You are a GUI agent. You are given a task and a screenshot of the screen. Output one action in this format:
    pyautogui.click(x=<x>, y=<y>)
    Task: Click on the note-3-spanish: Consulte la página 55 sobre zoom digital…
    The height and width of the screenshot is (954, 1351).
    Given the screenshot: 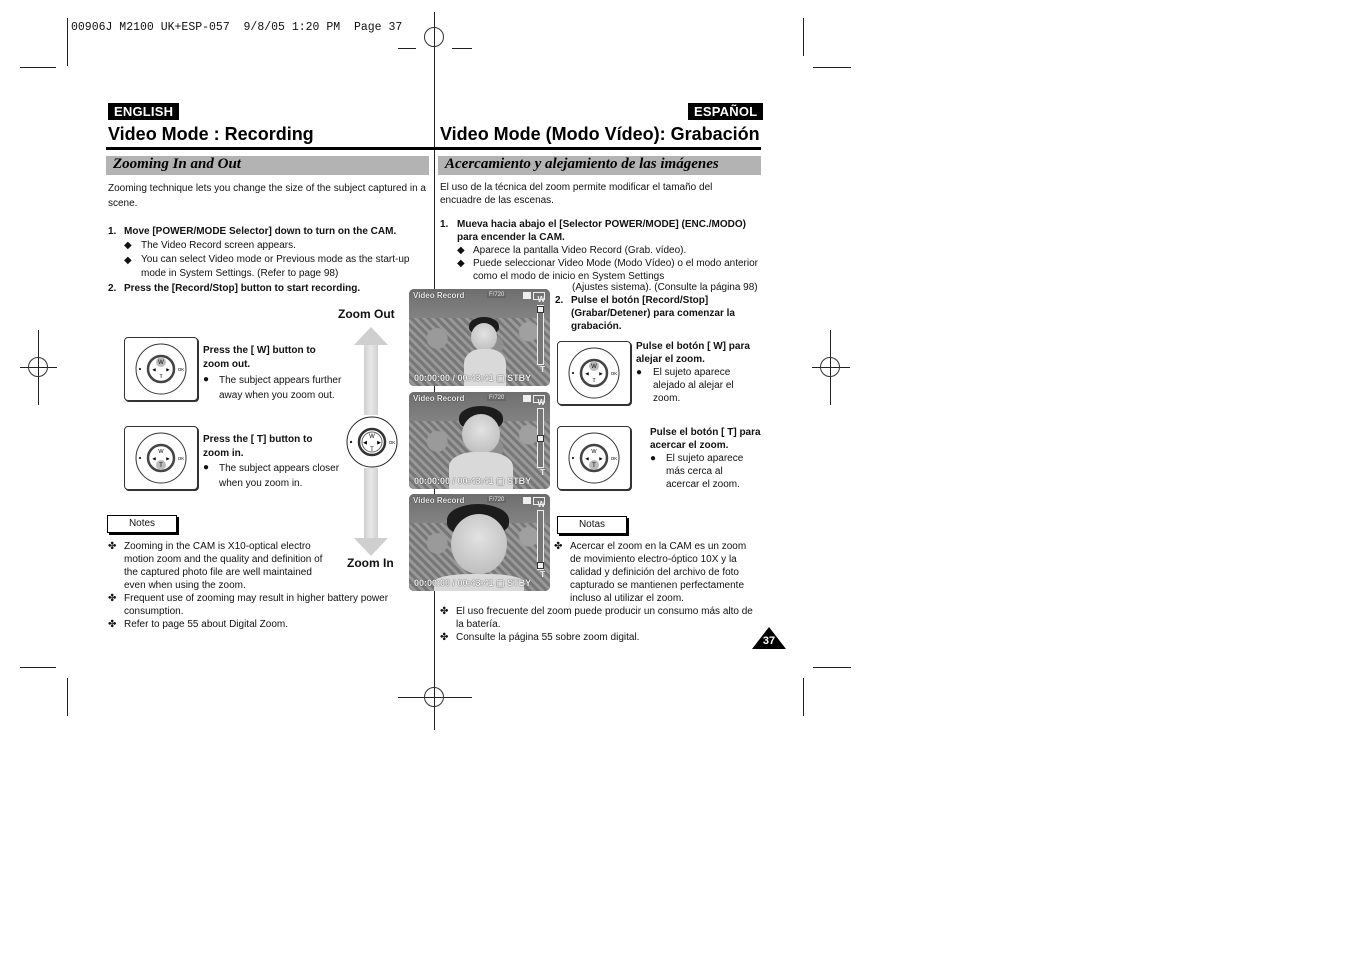 What is the action you would take?
    pyautogui.click(x=548, y=637)
    